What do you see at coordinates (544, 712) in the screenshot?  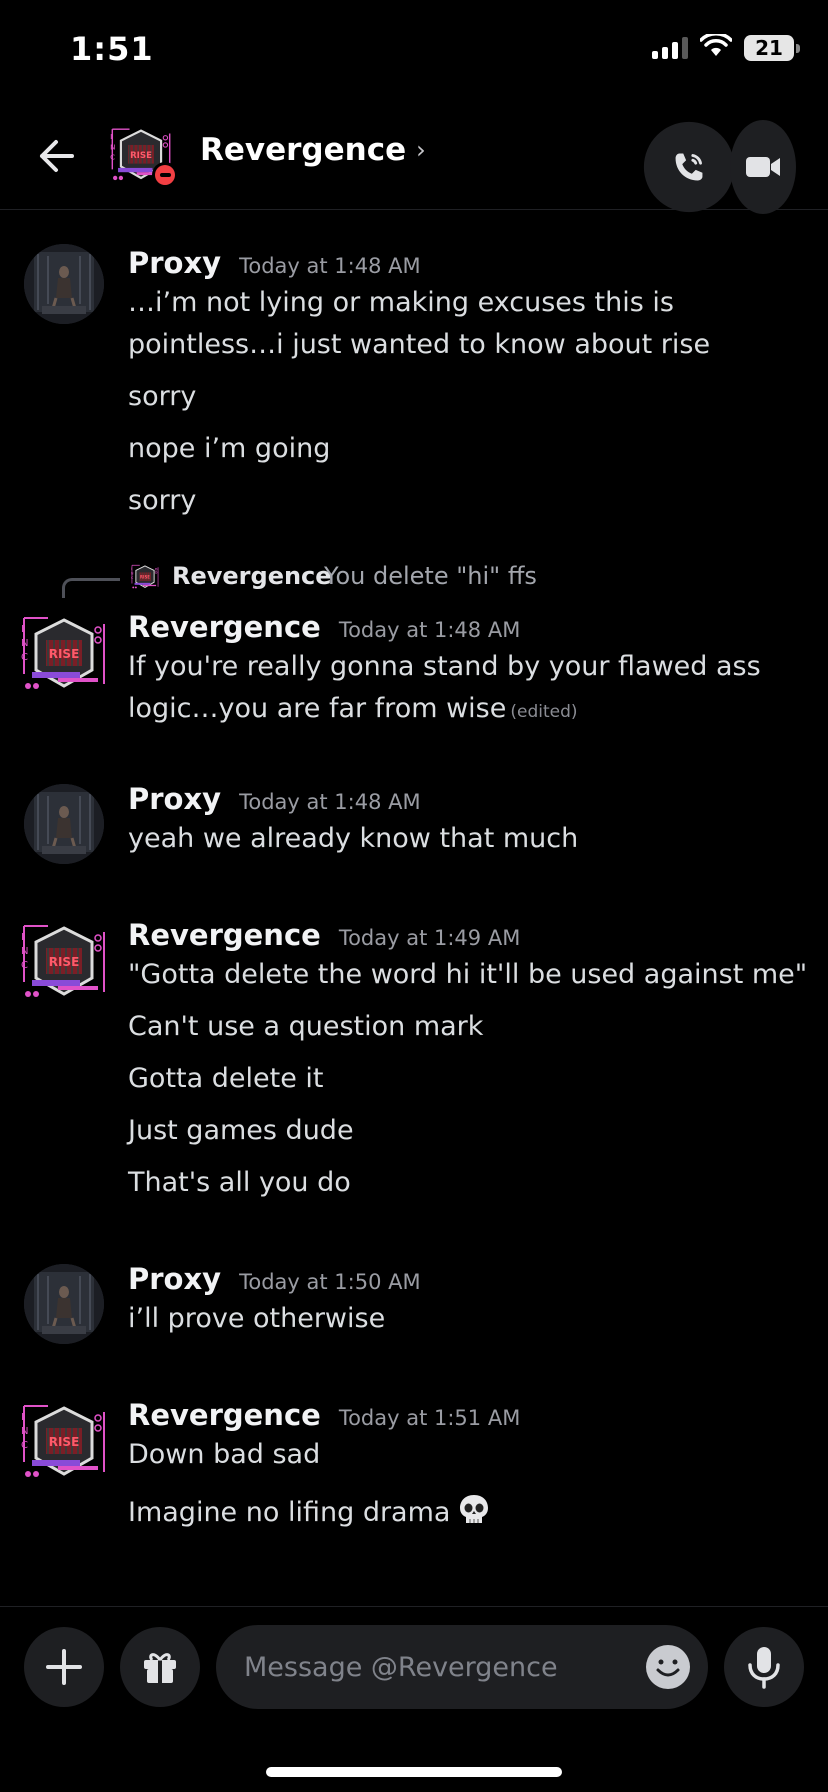 I see `edited-label: (edited)` at bounding box center [544, 712].